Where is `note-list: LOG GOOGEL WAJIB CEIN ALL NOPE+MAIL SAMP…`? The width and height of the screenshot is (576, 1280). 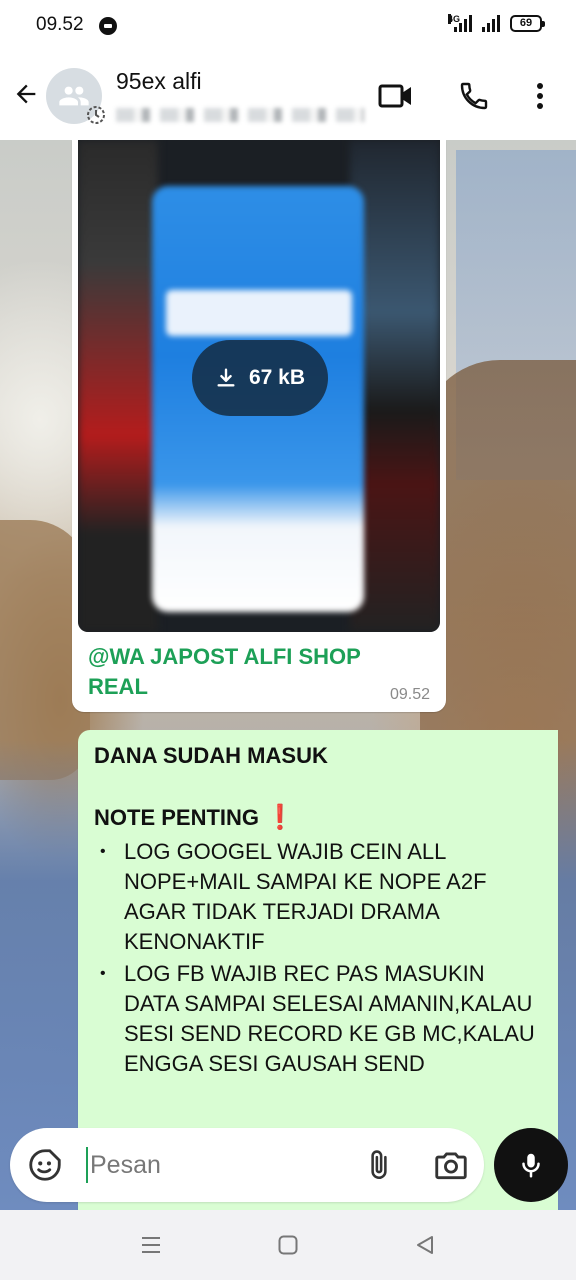 note-list: LOG GOOGEL WAJIB CEIN ALL NOPE+MAIL SAMP… is located at coordinates (319, 958).